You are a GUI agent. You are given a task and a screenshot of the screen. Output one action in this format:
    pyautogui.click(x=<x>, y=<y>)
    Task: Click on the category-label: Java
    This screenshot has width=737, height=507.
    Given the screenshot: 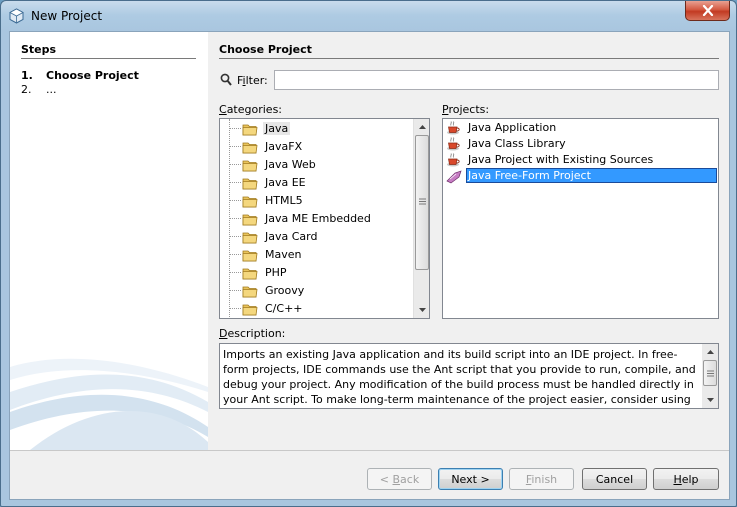 What is the action you would take?
    pyautogui.click(x=277, y=128)
    